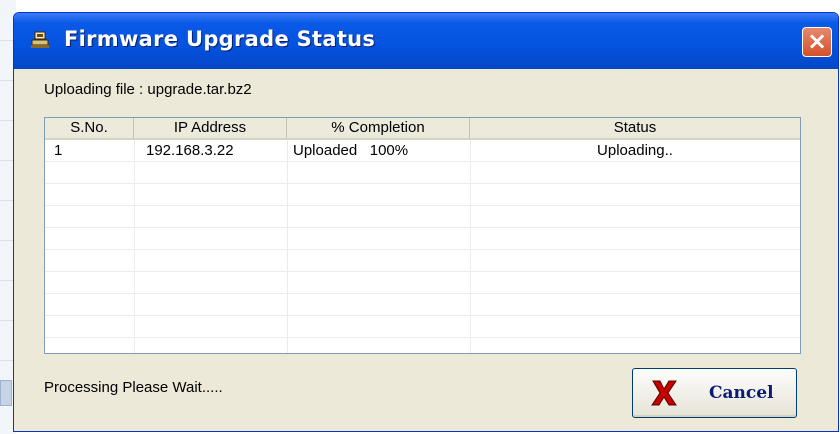  Describe the element at coordinates (378, 128) in the screenshot. I see `column-header-completion: % Completion` at that location.